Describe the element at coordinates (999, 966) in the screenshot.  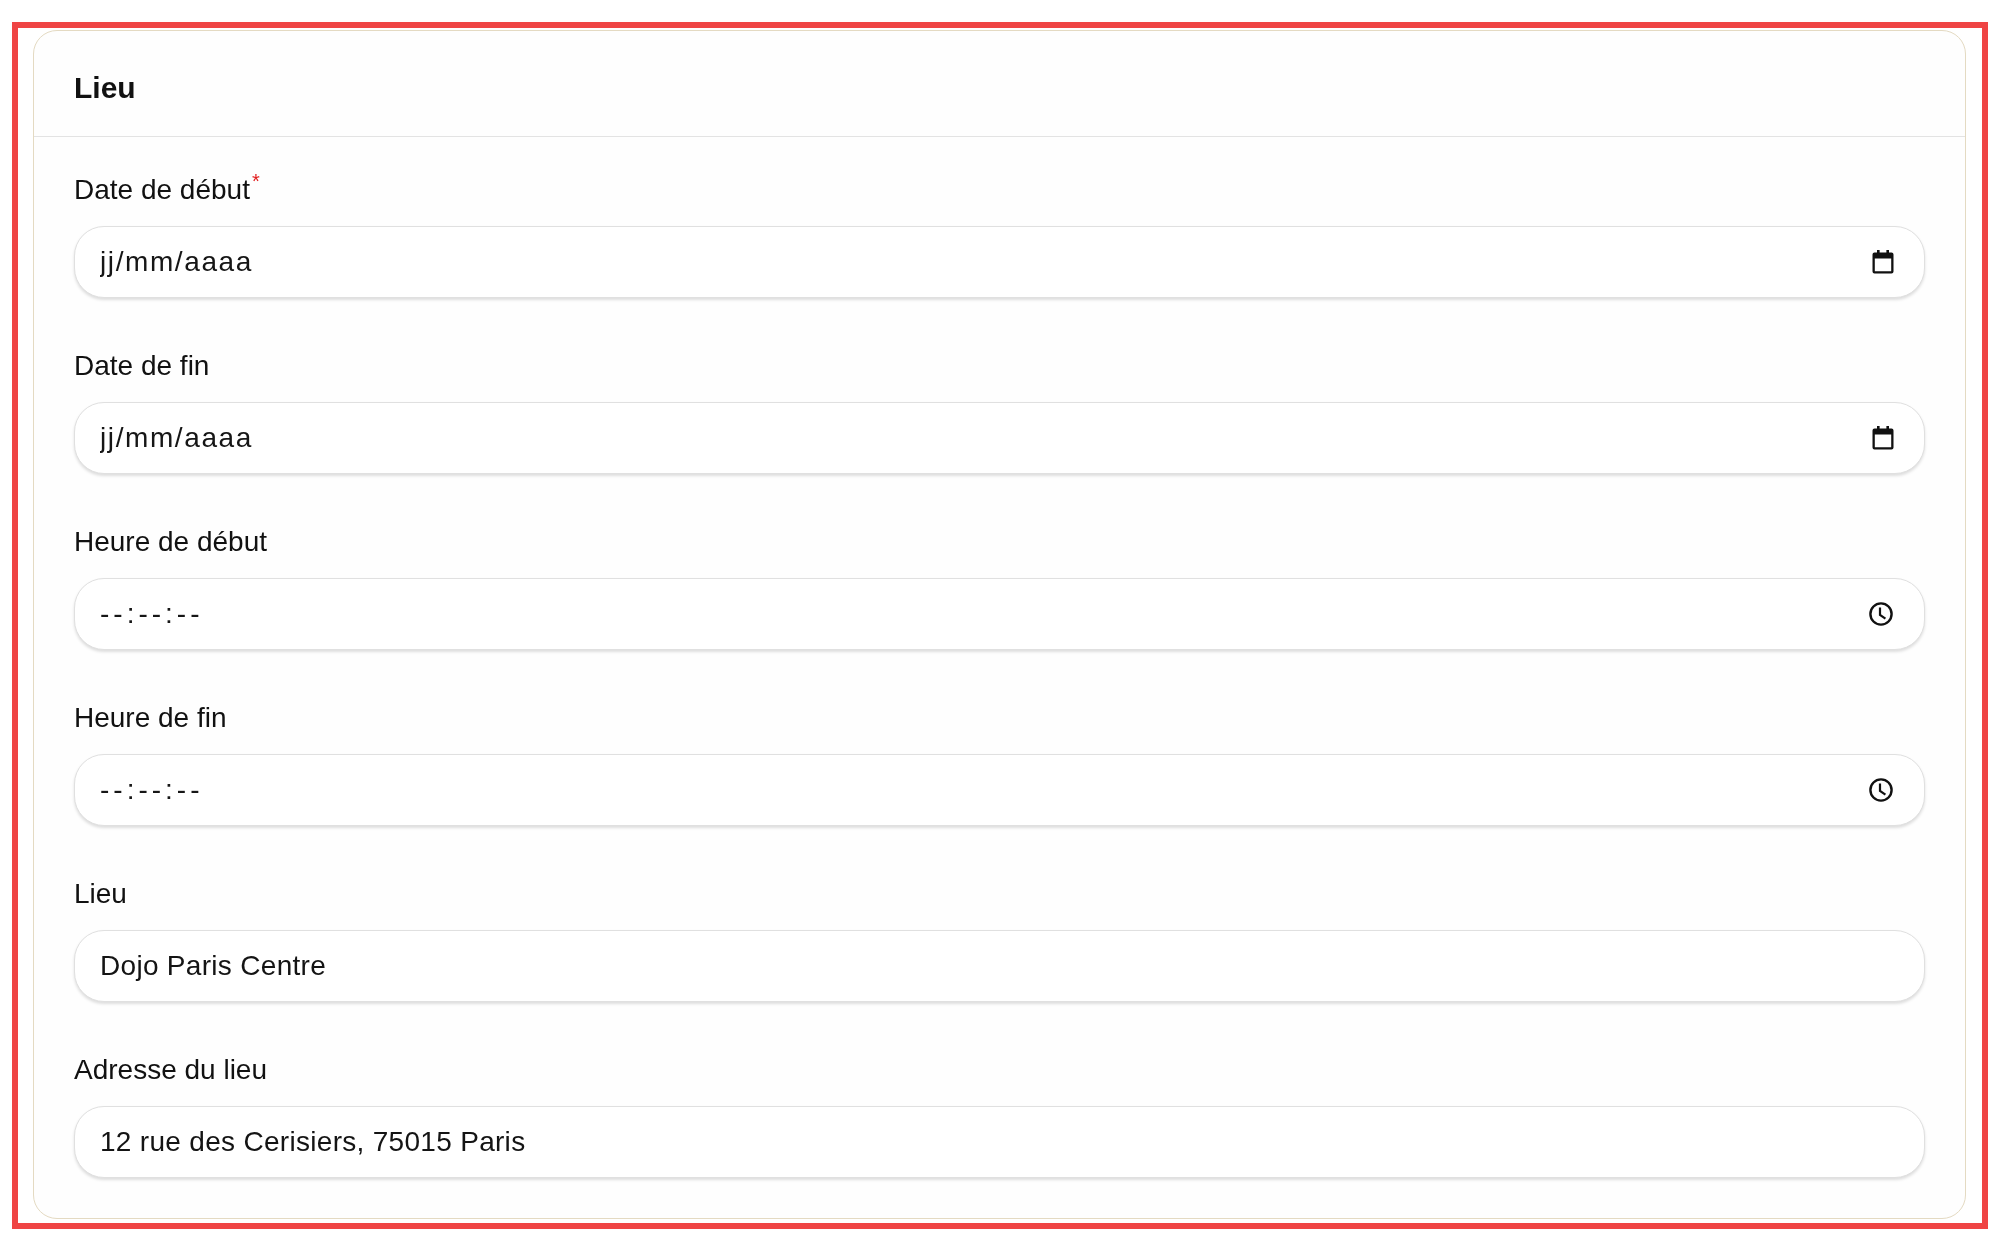
I see `text-field: Dojo Paris Centre` at that location.